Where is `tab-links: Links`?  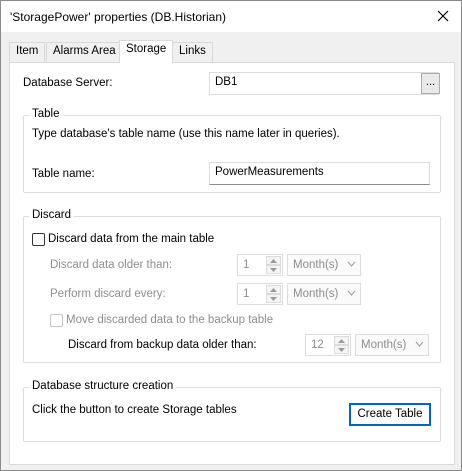
tab-links: Links is located at coordinates (192, 52).